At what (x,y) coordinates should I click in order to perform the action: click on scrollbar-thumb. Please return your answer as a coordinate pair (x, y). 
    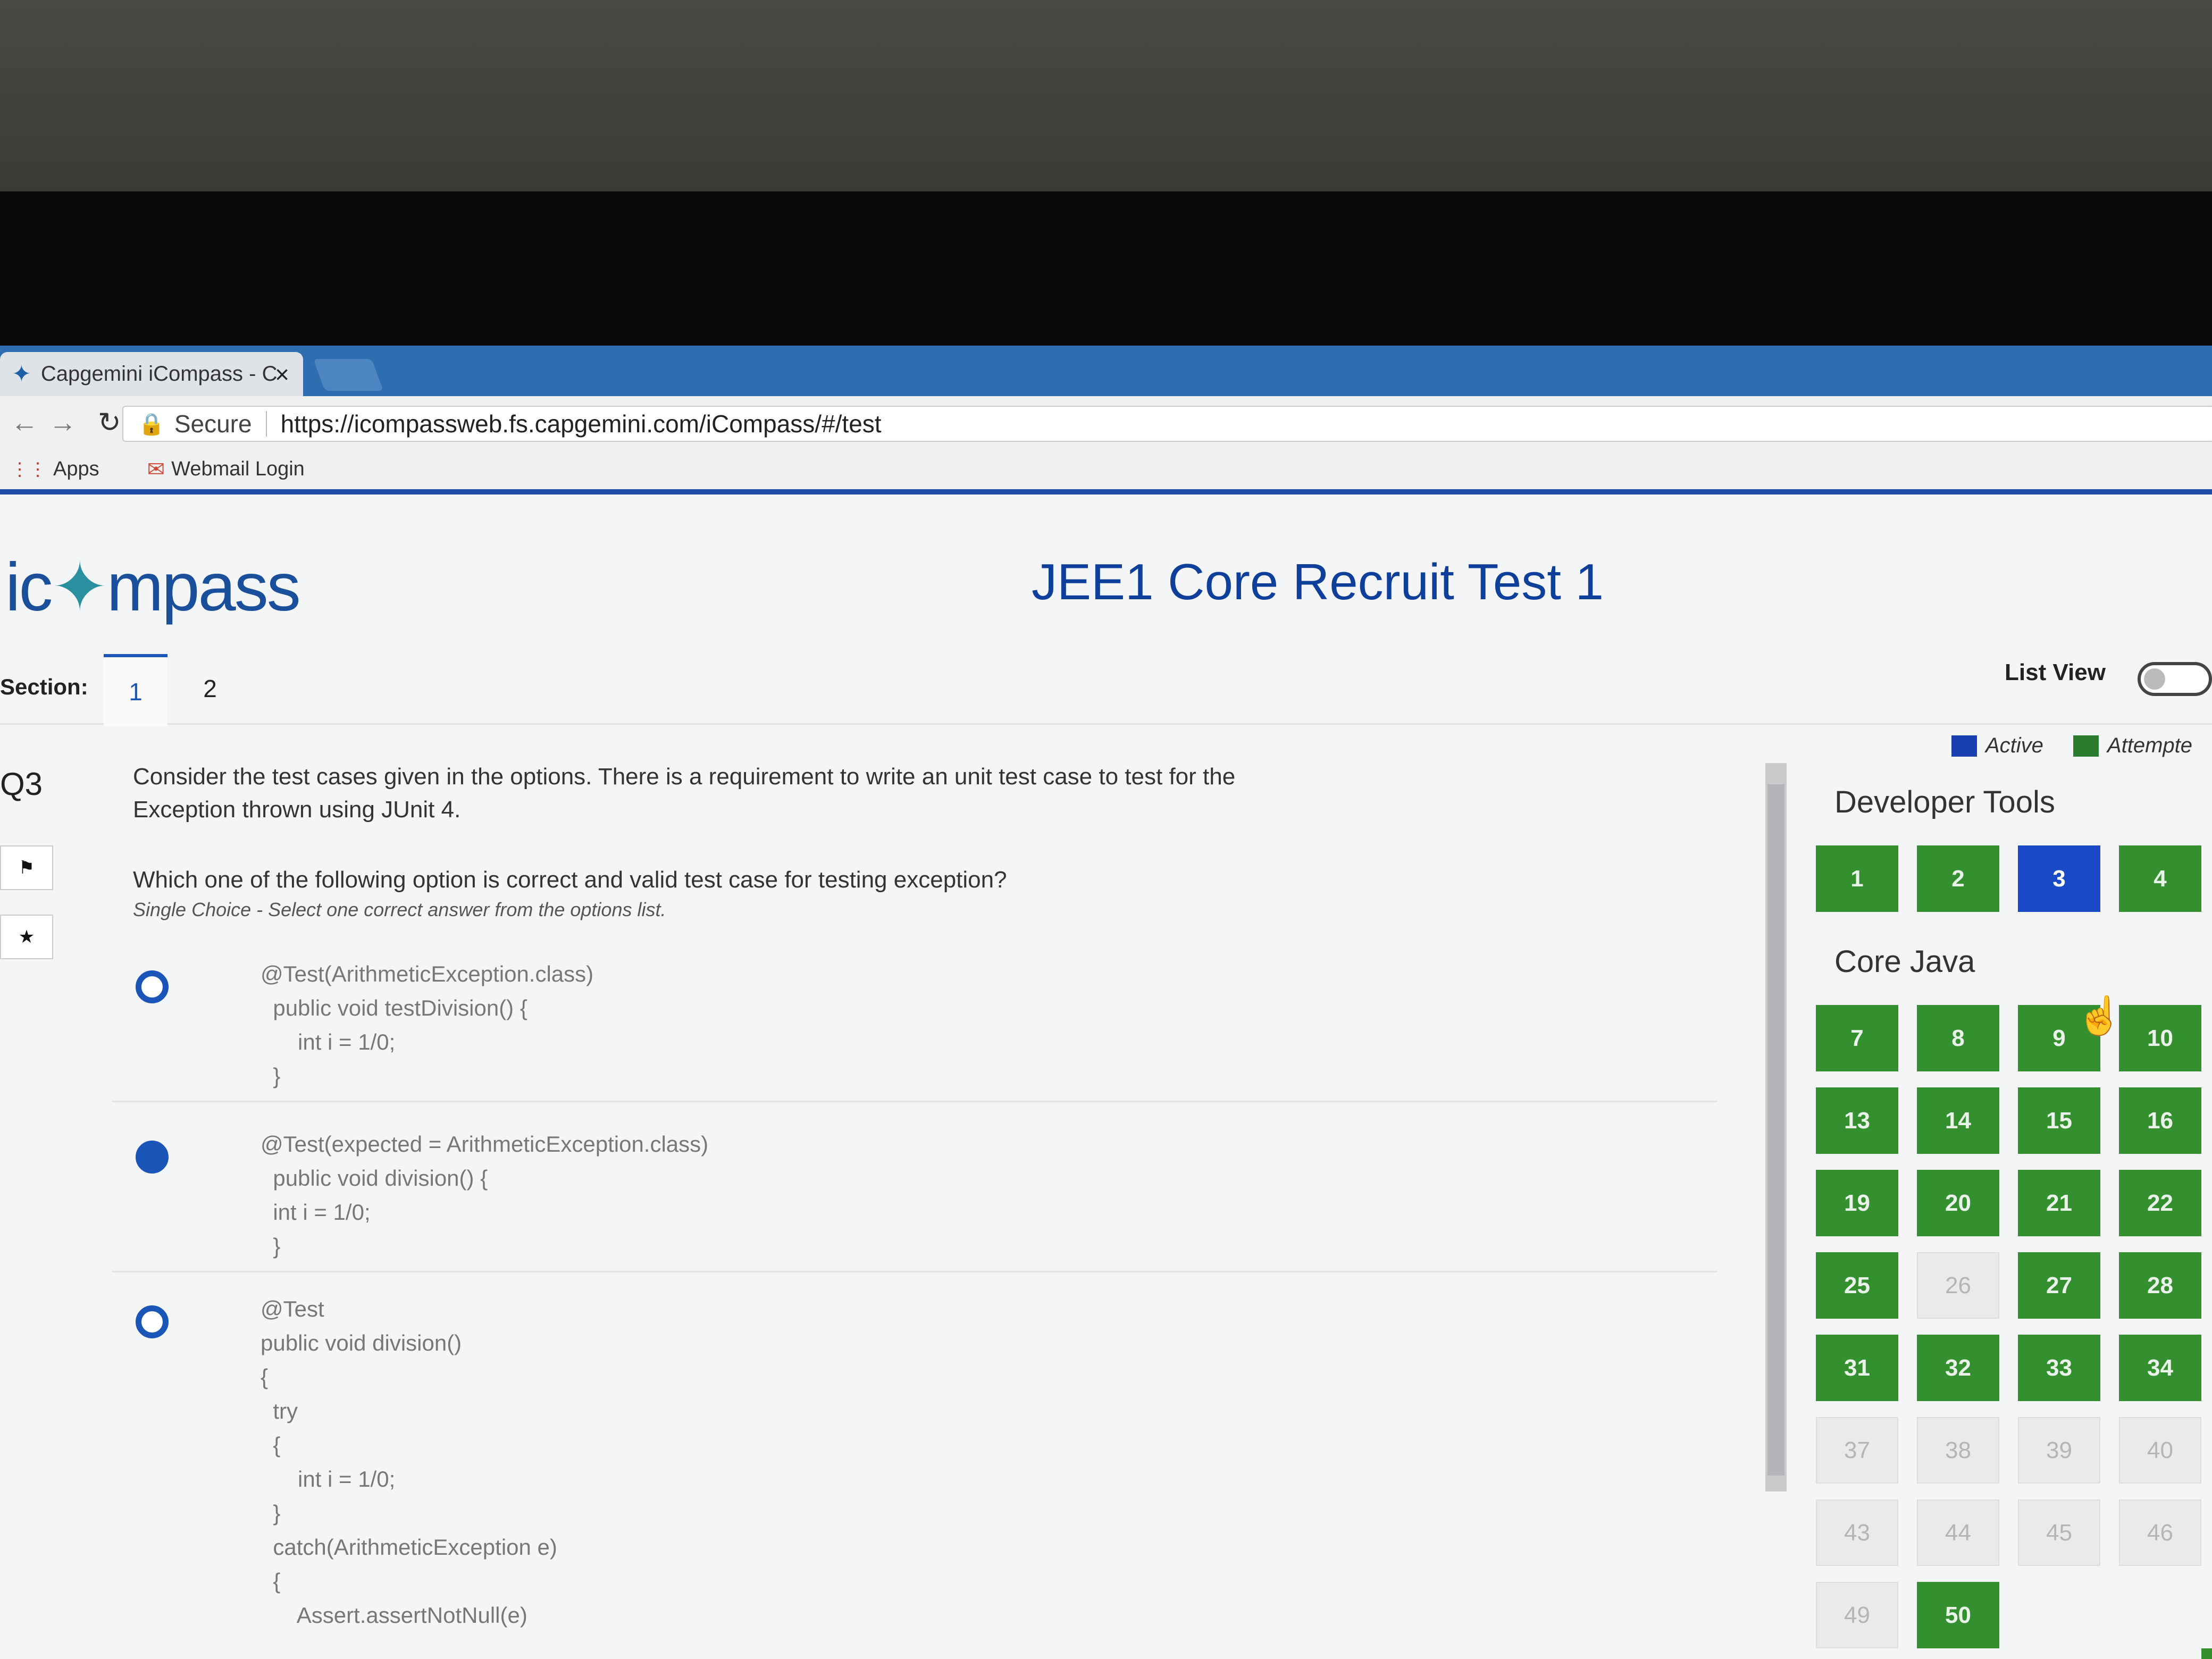
    Looking at the image, I should click on (1775, 1130).